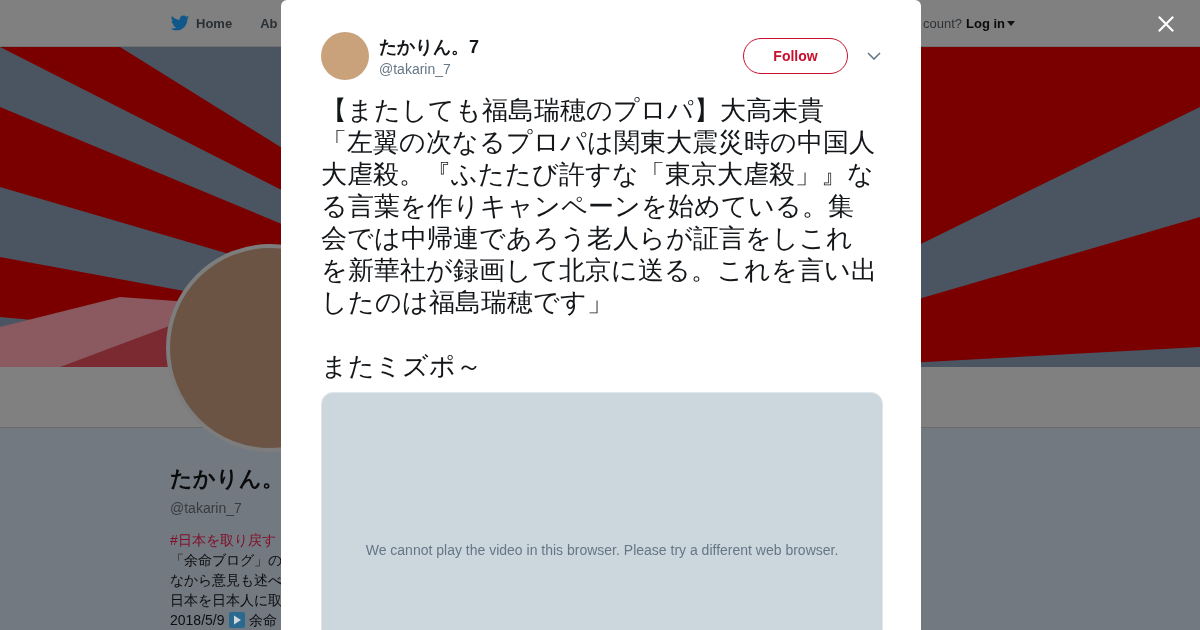 The width and height of the screenshot is (1200, 630). Describe the element at coordinates (227, 479) in the screenshot. I see `profile-name: たかりん。` at that location.